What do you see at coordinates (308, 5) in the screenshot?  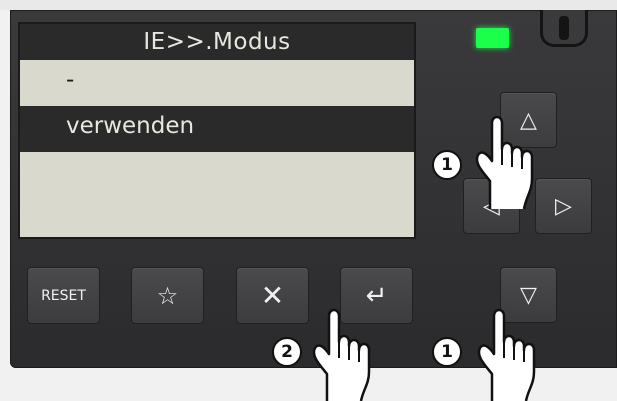 I see `top-strip` at bounding box center [308, 5].